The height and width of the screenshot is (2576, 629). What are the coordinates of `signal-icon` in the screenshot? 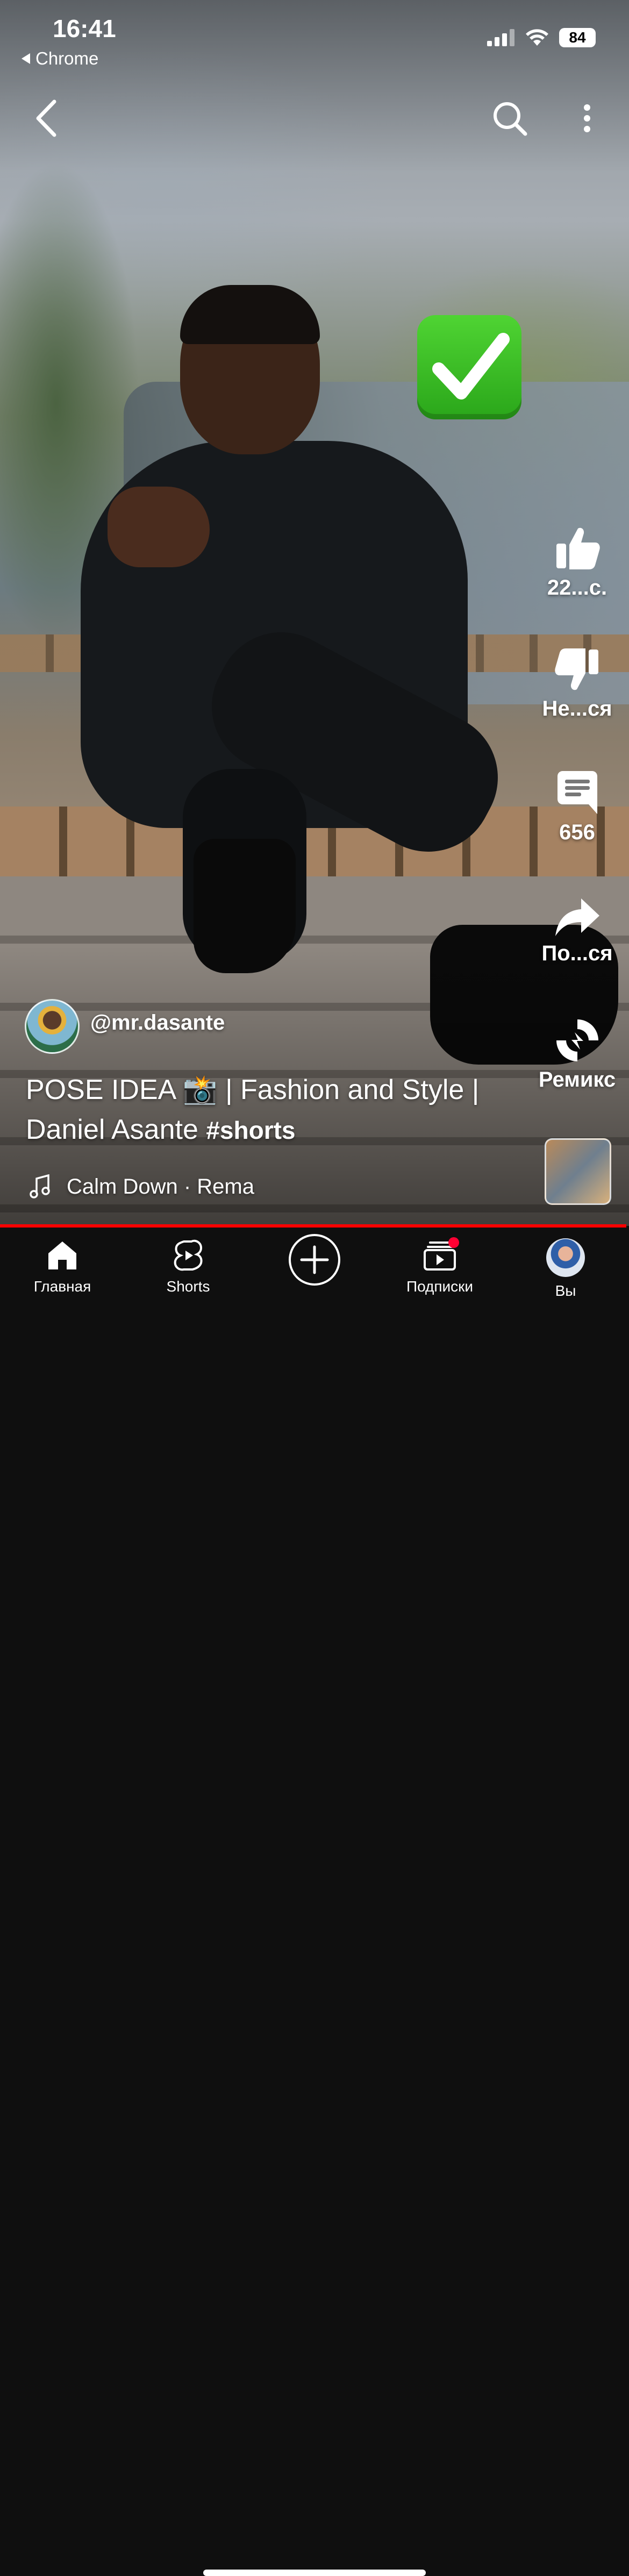 It's located at (500, 37).